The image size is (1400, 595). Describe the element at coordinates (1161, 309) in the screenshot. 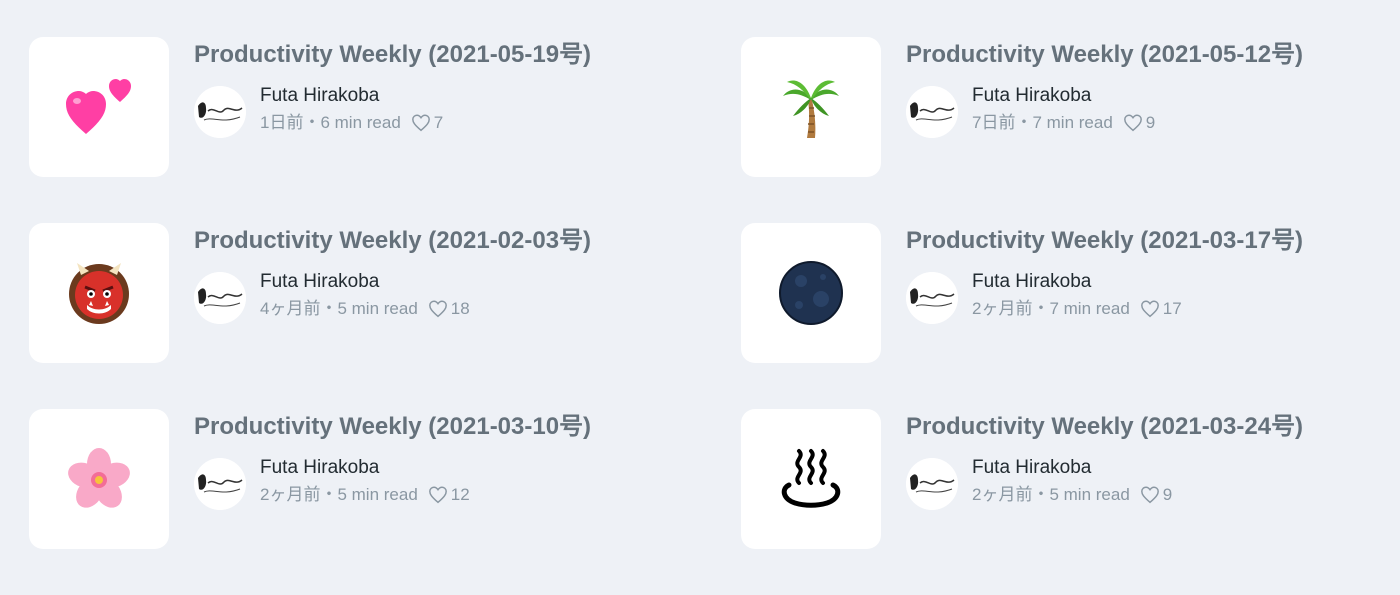

I see `like-count: 17` at that location.